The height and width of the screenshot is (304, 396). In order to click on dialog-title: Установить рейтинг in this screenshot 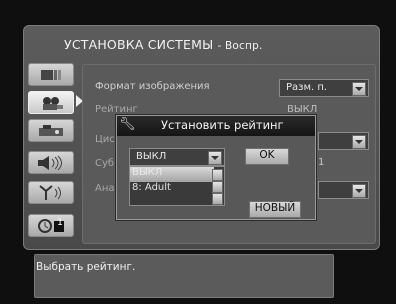, I will do `click(222, 125)`.